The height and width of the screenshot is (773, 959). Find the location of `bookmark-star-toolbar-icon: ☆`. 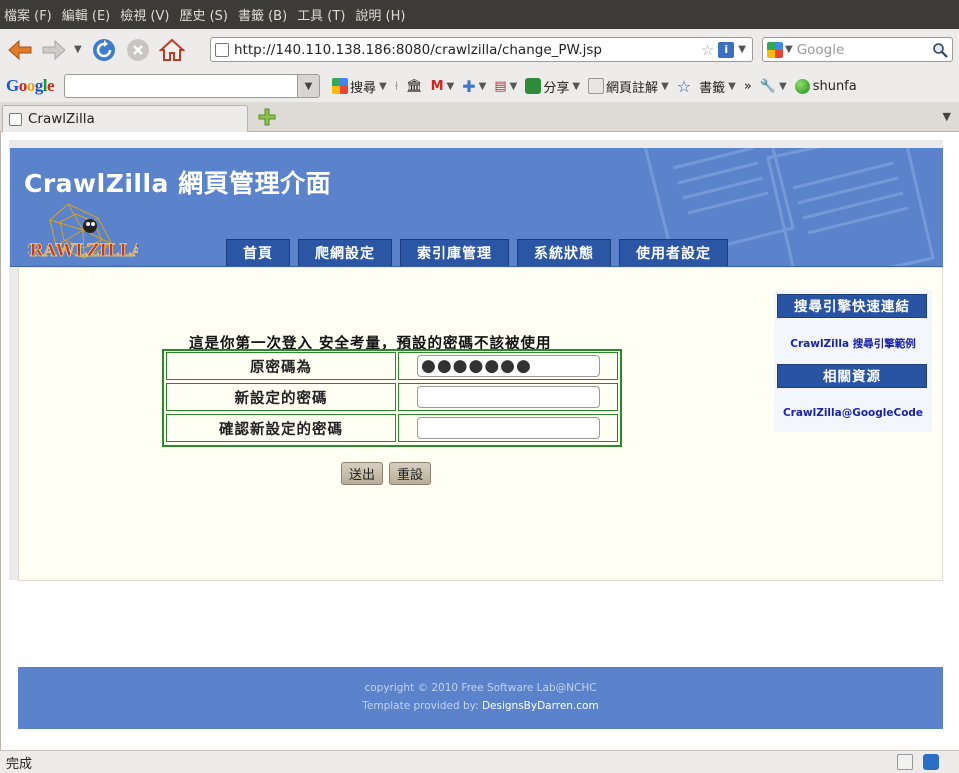

bookmark-star-toolbar-icon: ☆ is located at coordinates (684, 86).